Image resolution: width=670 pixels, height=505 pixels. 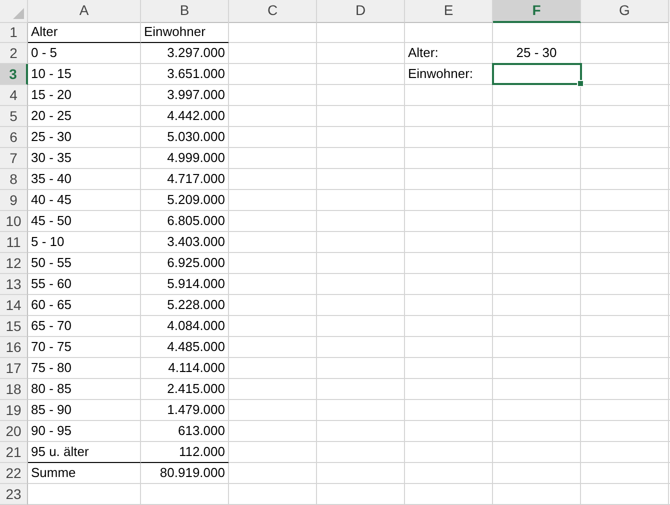 What do you see at coordinates (14, 347) in the screenshot?
I see `row-header: 16` at bounding box center [14, 347].